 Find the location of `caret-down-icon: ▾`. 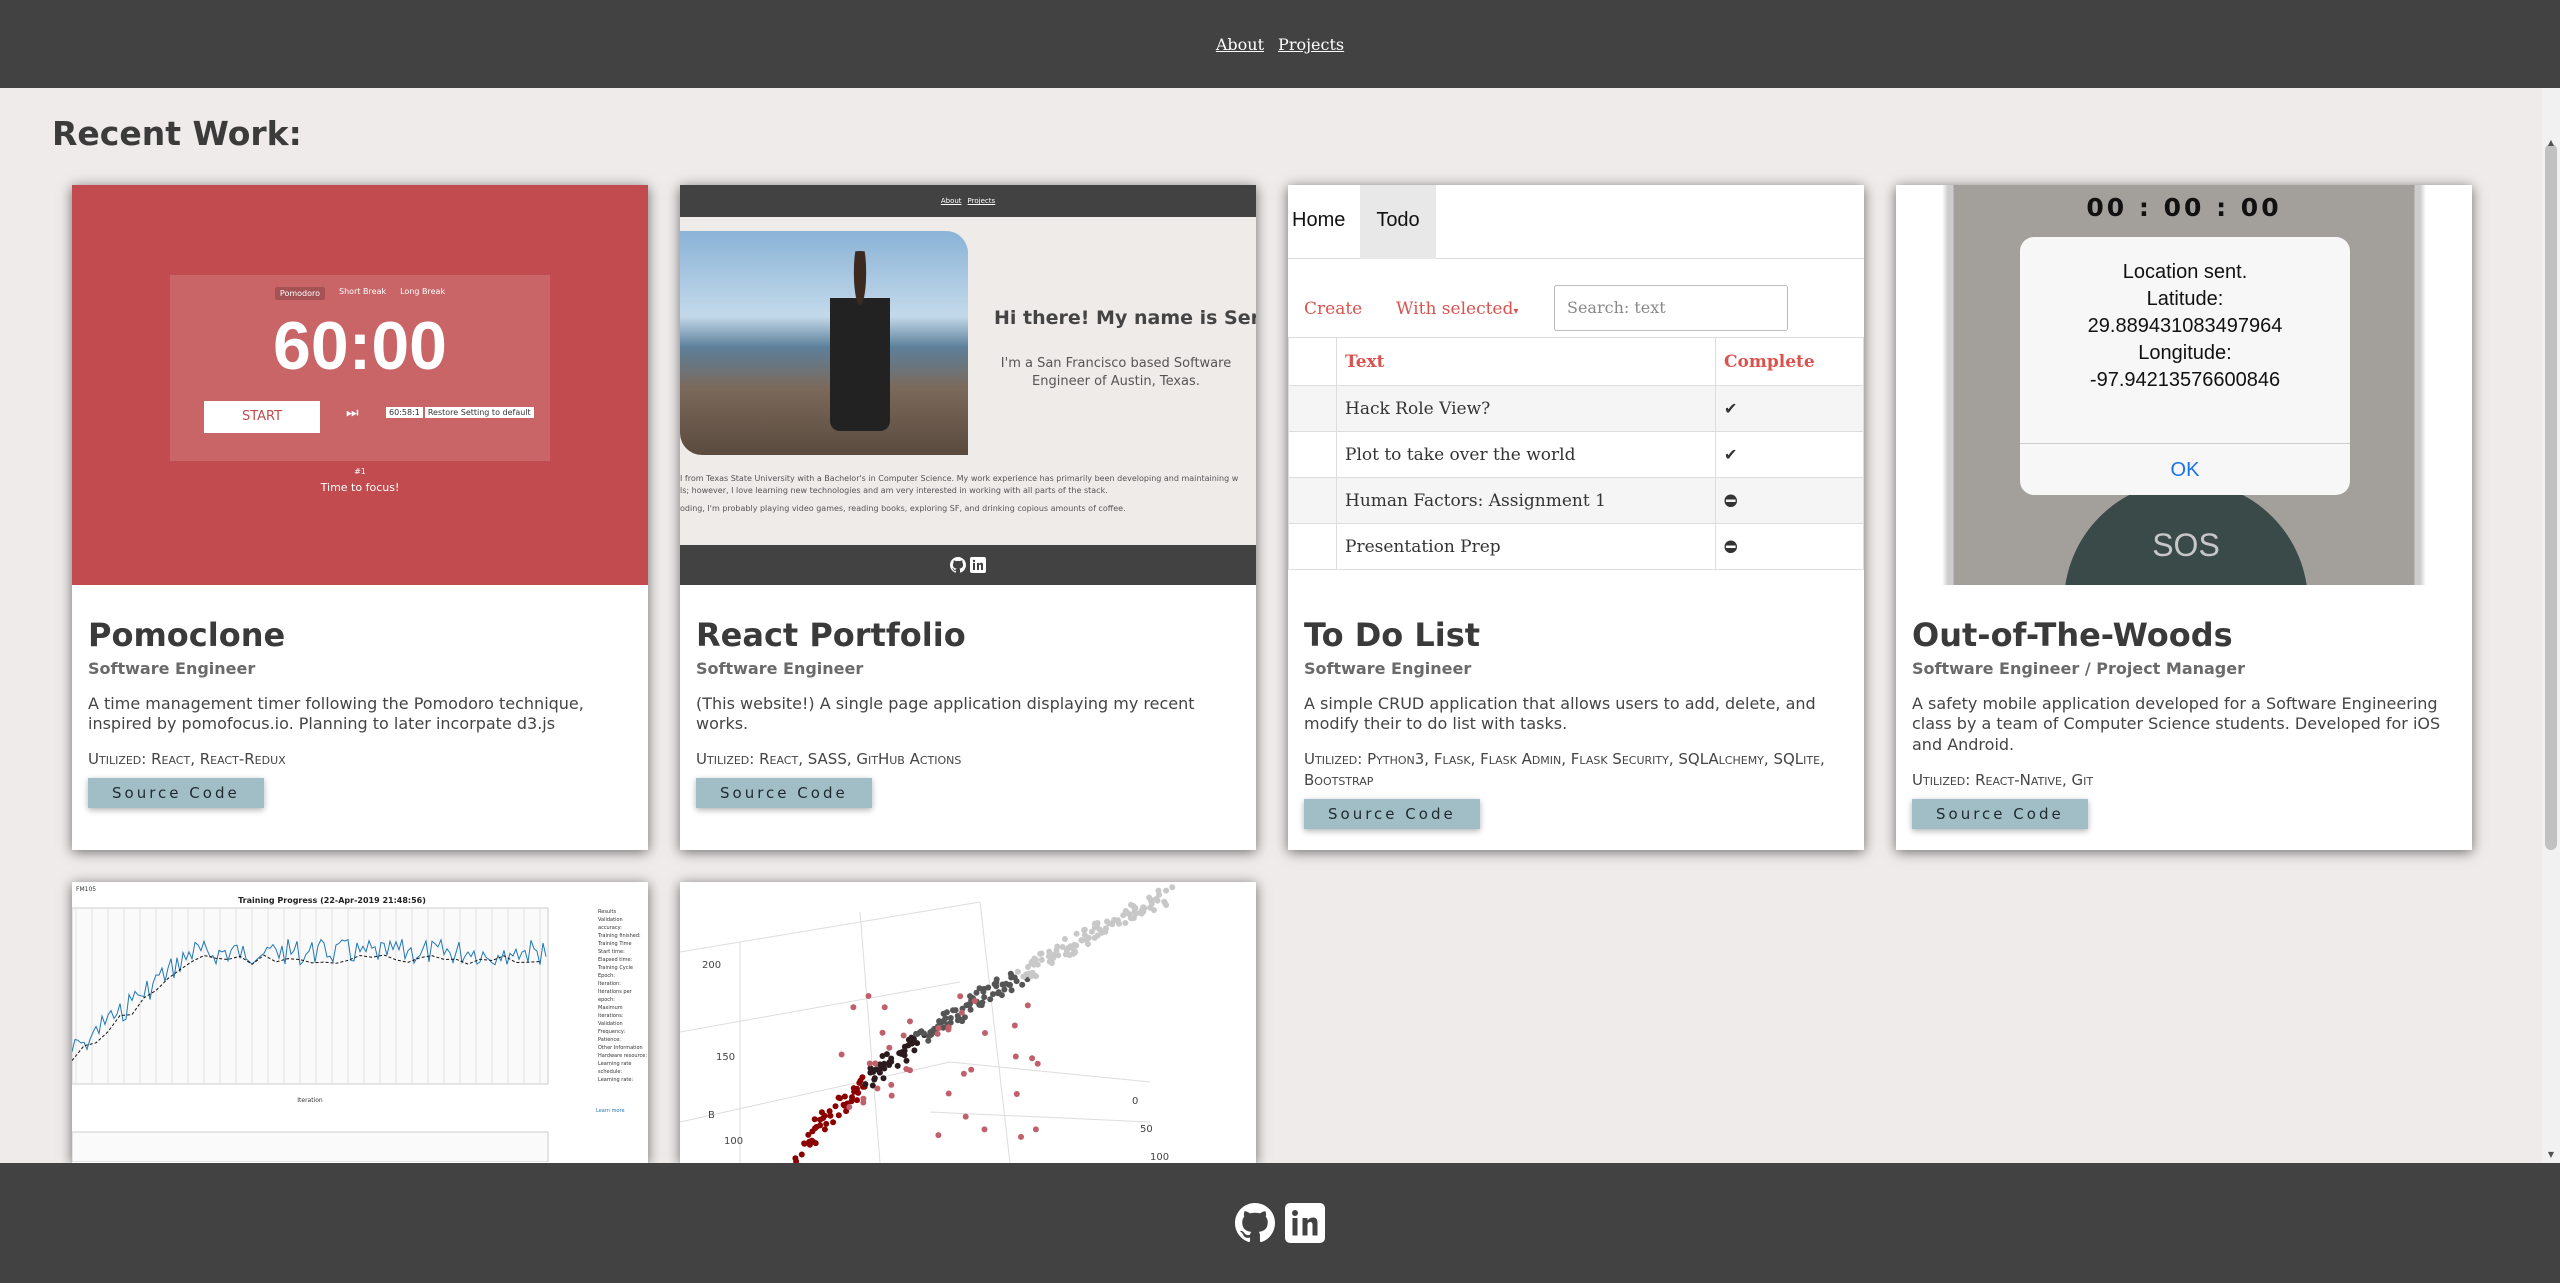

caret-down-icon: ▾ is located at coordinates (1516, 311).